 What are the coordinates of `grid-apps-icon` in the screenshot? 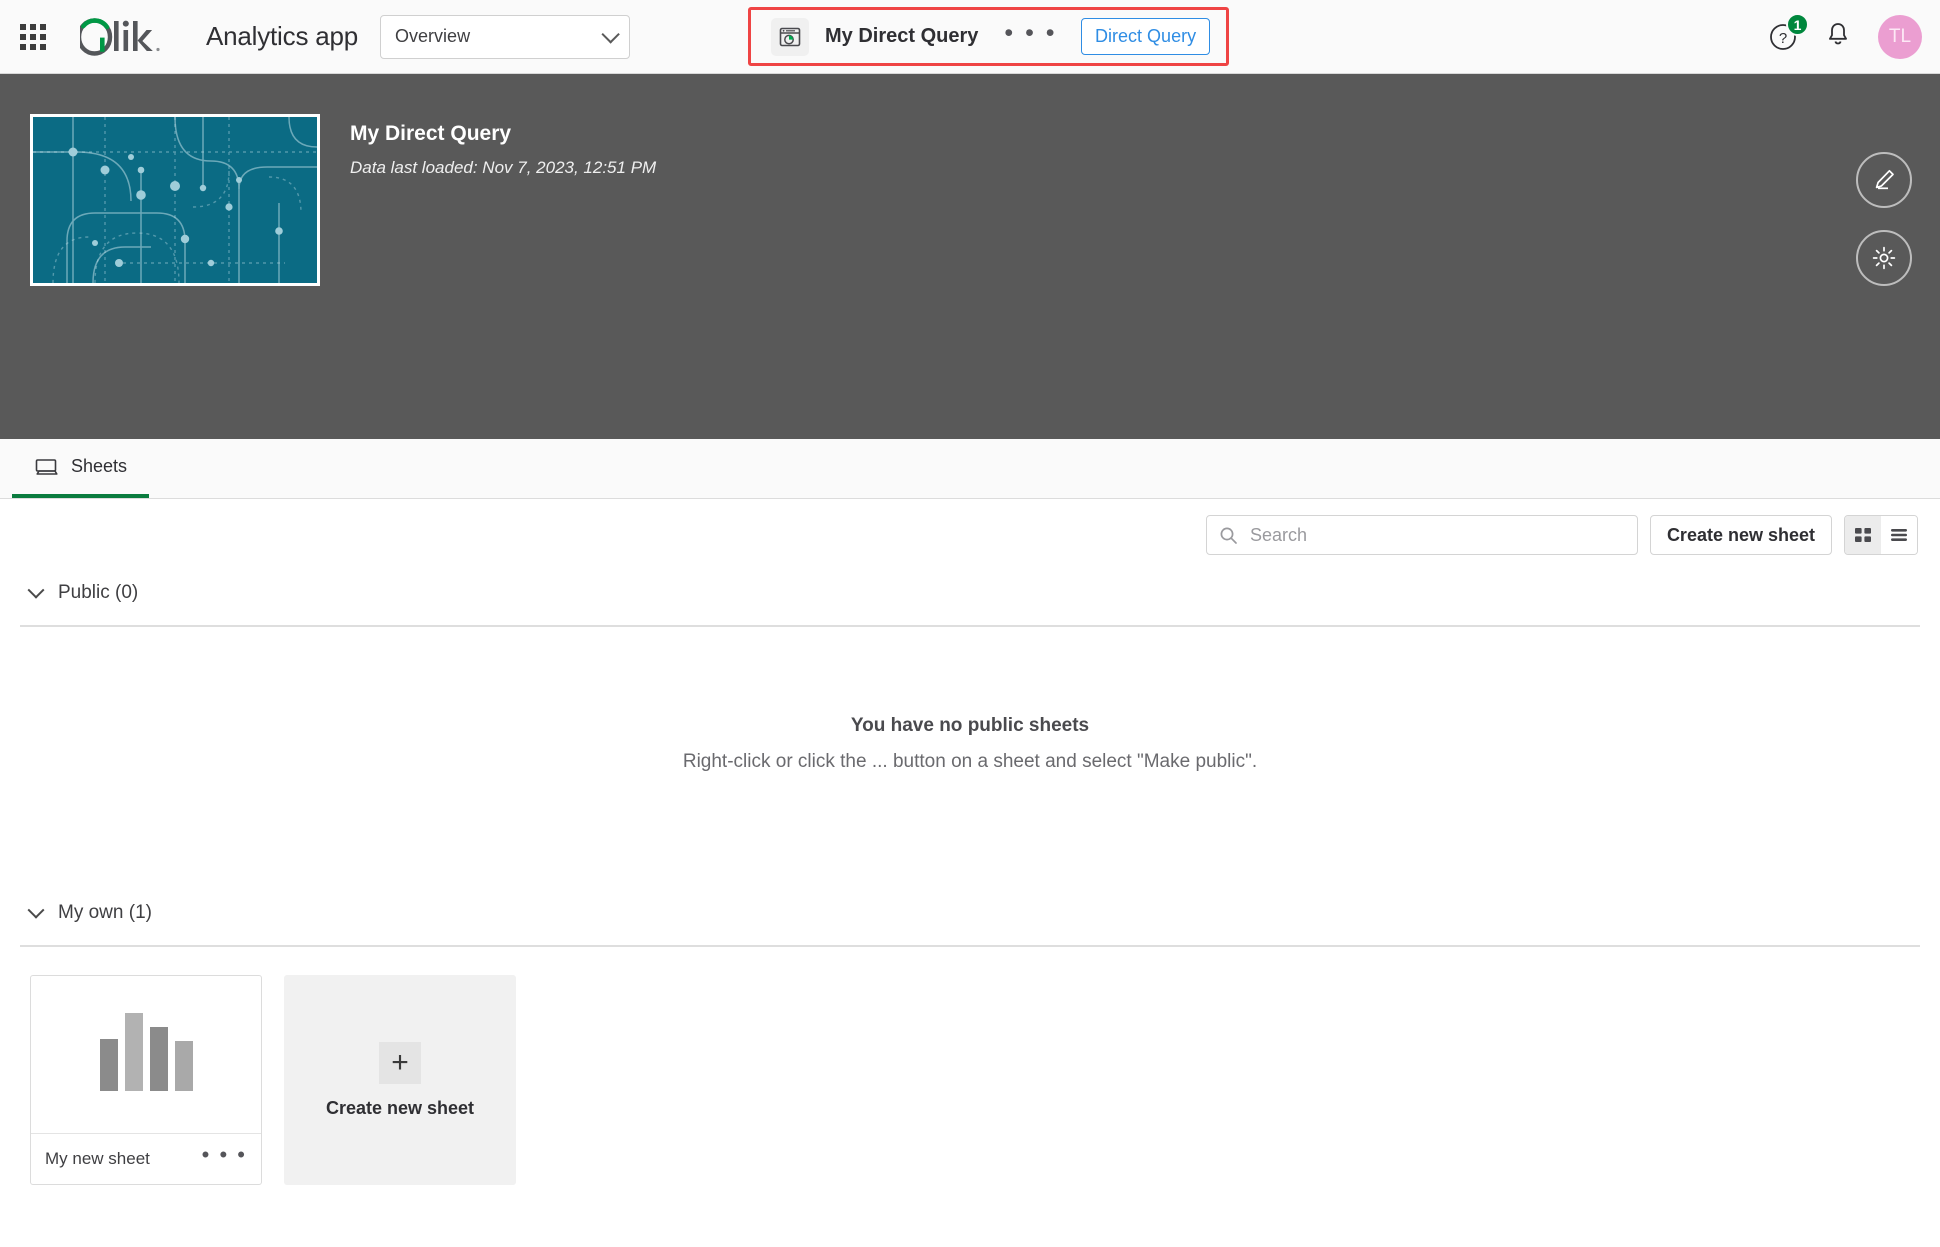 It's located at (33, 36).